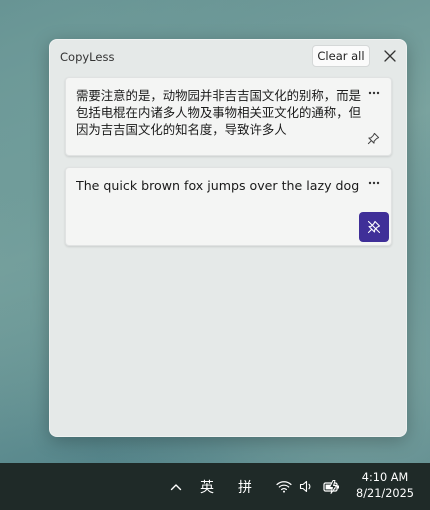 The image size is (430, 510). I want to click on close-icon, so click(390, 56).